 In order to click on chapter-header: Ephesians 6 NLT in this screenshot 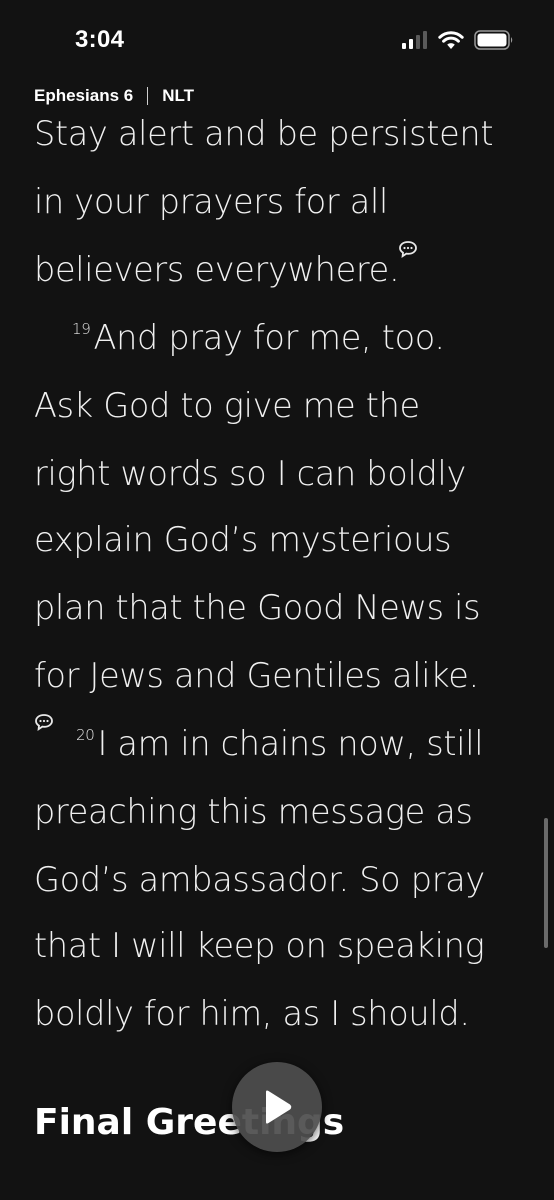, I will do `click(114, 96)`.